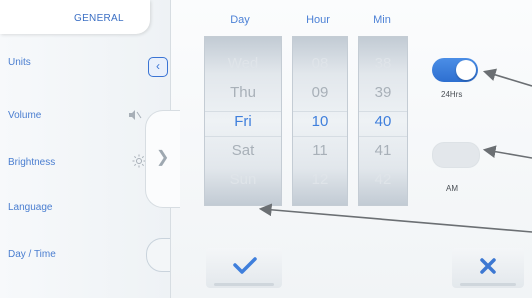  I want to click on am-toggle-label: AM, so click(452, 188).